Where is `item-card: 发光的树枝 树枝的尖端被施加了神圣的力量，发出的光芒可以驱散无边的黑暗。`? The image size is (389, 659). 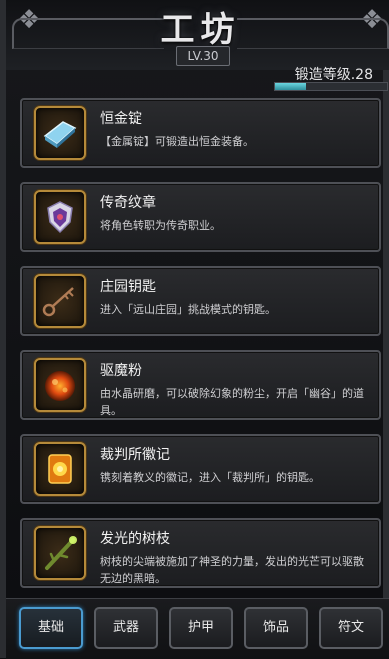
item-card: 发光的树枝 树枝的尖端被施加了神圣的力量，发出的光芒可以驱散无边的黑暗。 is located at coordinates (200, 553).